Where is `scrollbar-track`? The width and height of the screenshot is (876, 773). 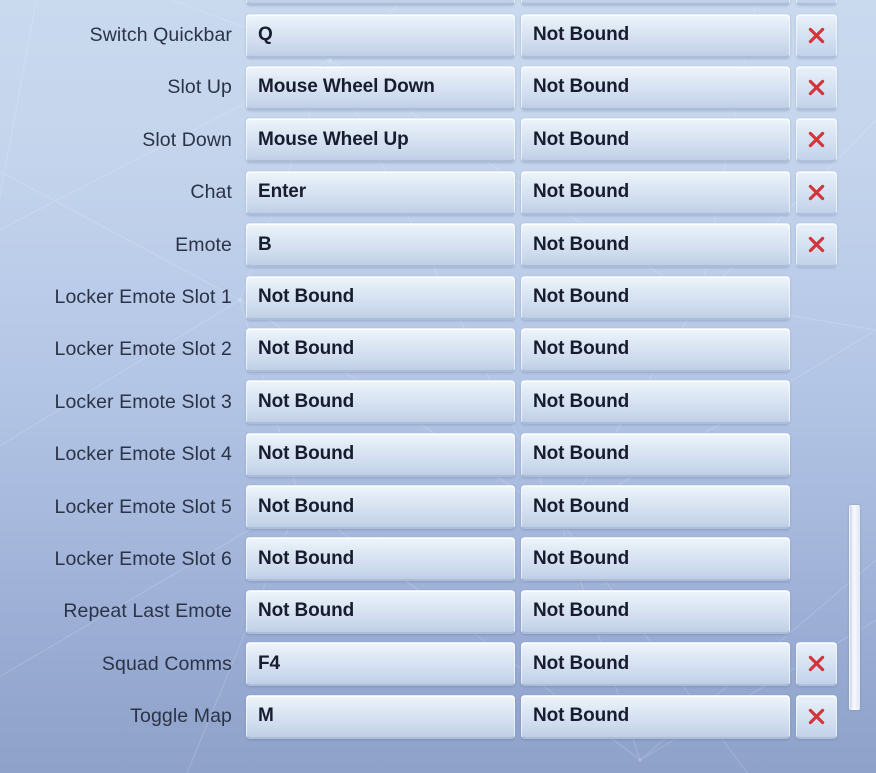
scrollbar-track is located at coordinates (854, 386).